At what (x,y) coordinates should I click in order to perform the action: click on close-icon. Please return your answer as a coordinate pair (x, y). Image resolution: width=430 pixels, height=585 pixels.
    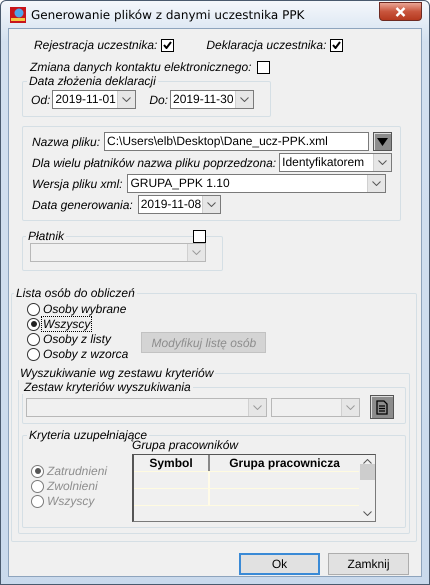
    Looking at the image, I should click on (400, 11).